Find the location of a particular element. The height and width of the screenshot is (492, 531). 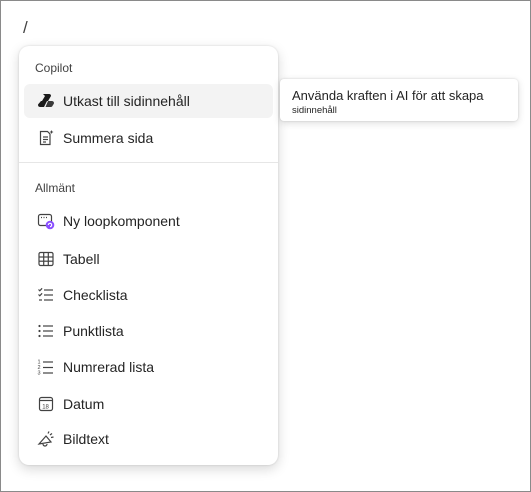

menu-item-label: Checklista is located at coordinates (95, 295).